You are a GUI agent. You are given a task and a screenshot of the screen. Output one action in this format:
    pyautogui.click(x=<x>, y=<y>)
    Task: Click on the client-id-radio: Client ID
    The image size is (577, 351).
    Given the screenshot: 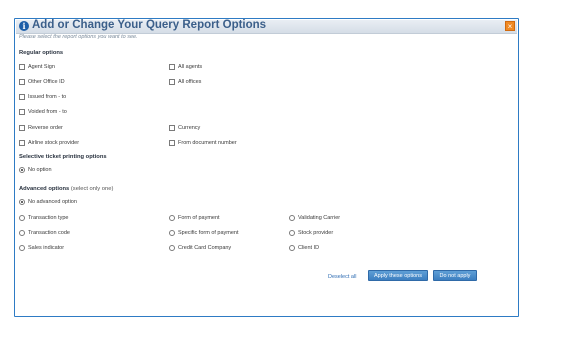 What is the action you would take?
    pyautogui.click(x=304, y=248)
    